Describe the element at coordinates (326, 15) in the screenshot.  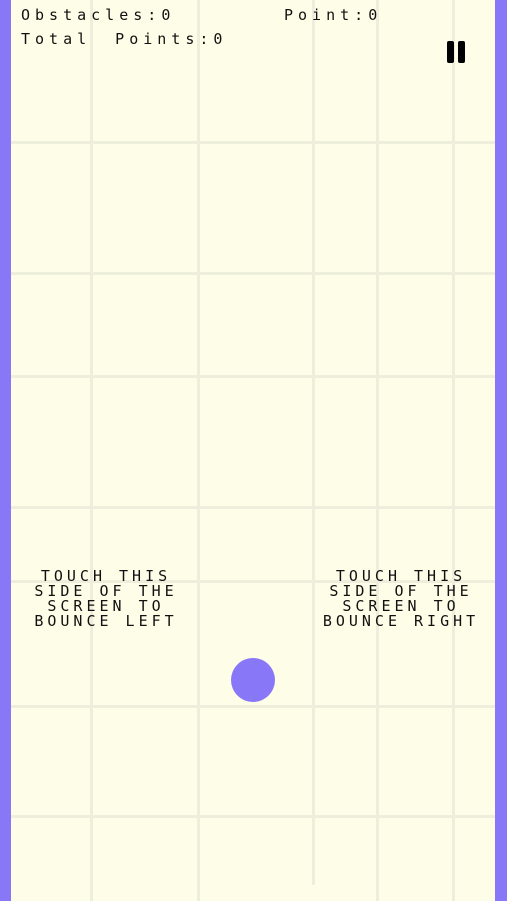
I see `point-label: Point:` at that location.